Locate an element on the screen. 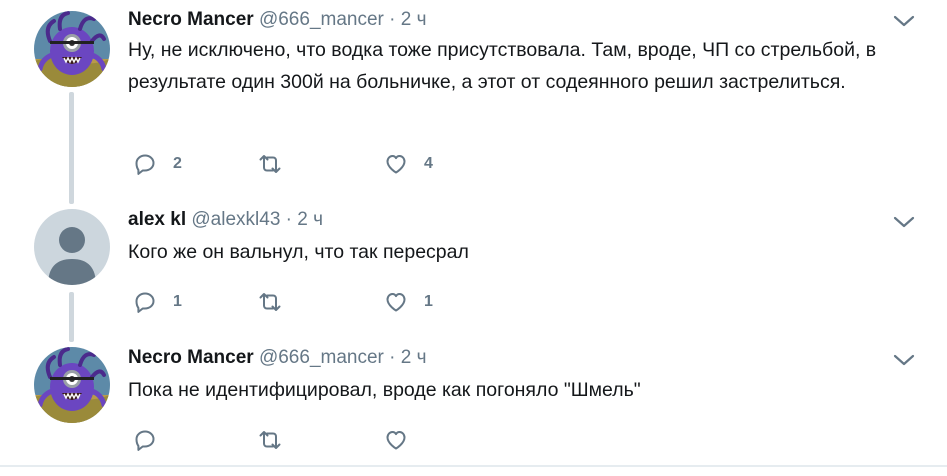 This screenshot has height=476, width=947. like-button is located at coordinates (404, 440).